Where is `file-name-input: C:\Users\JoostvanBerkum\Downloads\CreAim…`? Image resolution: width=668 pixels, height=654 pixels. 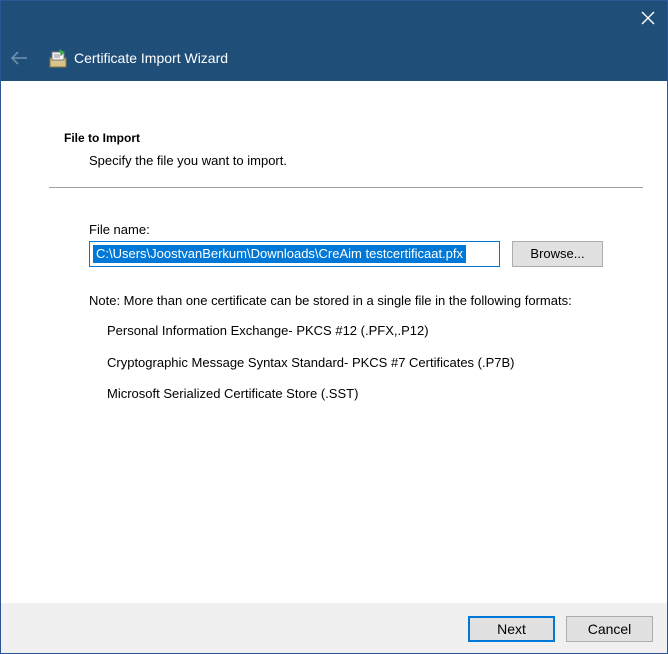 file-name-input: C:\Users\JoostvanBerkum\Downloads\CreAim… is located at coordinates (294, 254).